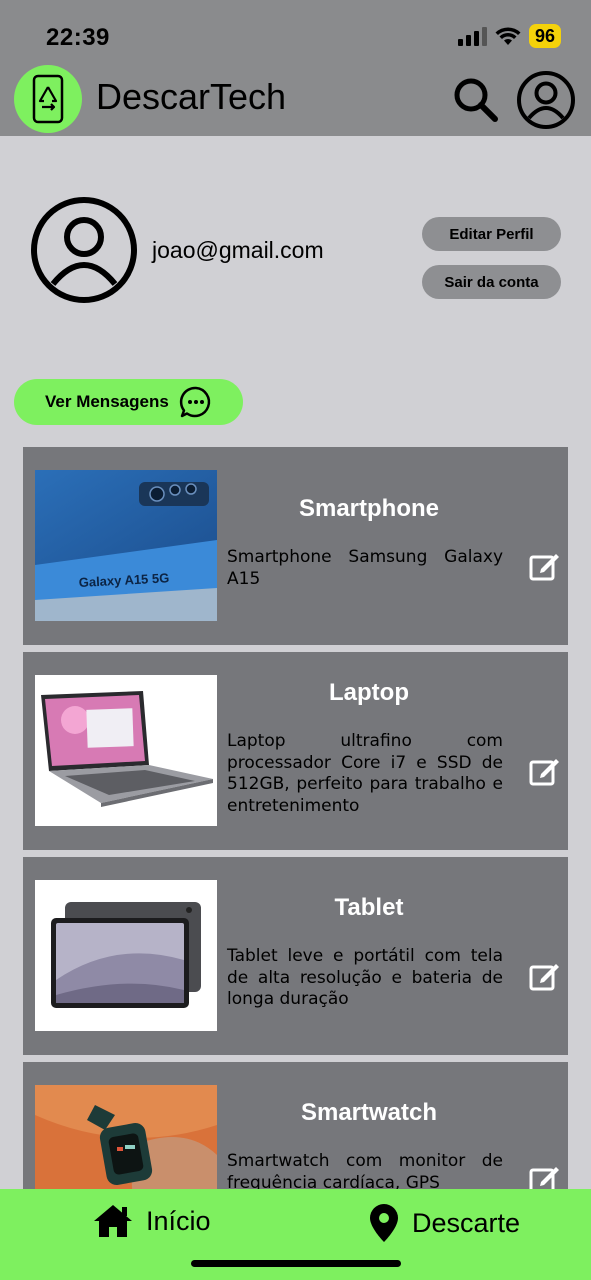 Image resolution: width=591 pixels, height=1280 pixels. I want to click on location-pin-icon, so click(384, 1223).